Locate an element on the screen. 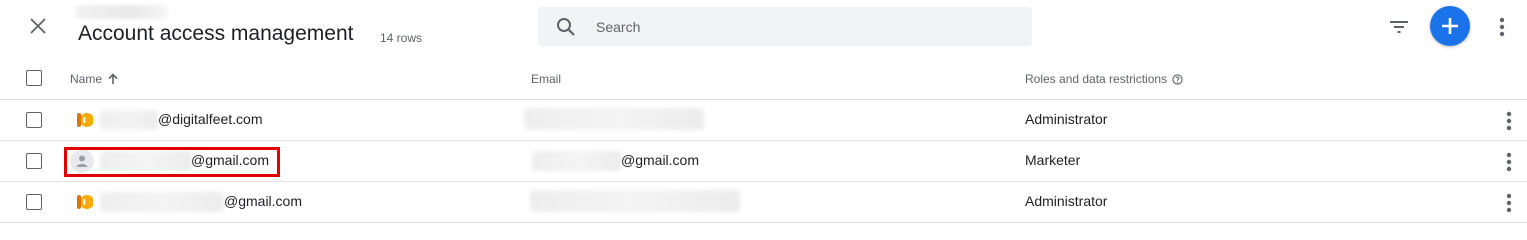 The height and width of the screenshot is (240, 1527). column-header-name: Name is located at coordinates (94, 79).